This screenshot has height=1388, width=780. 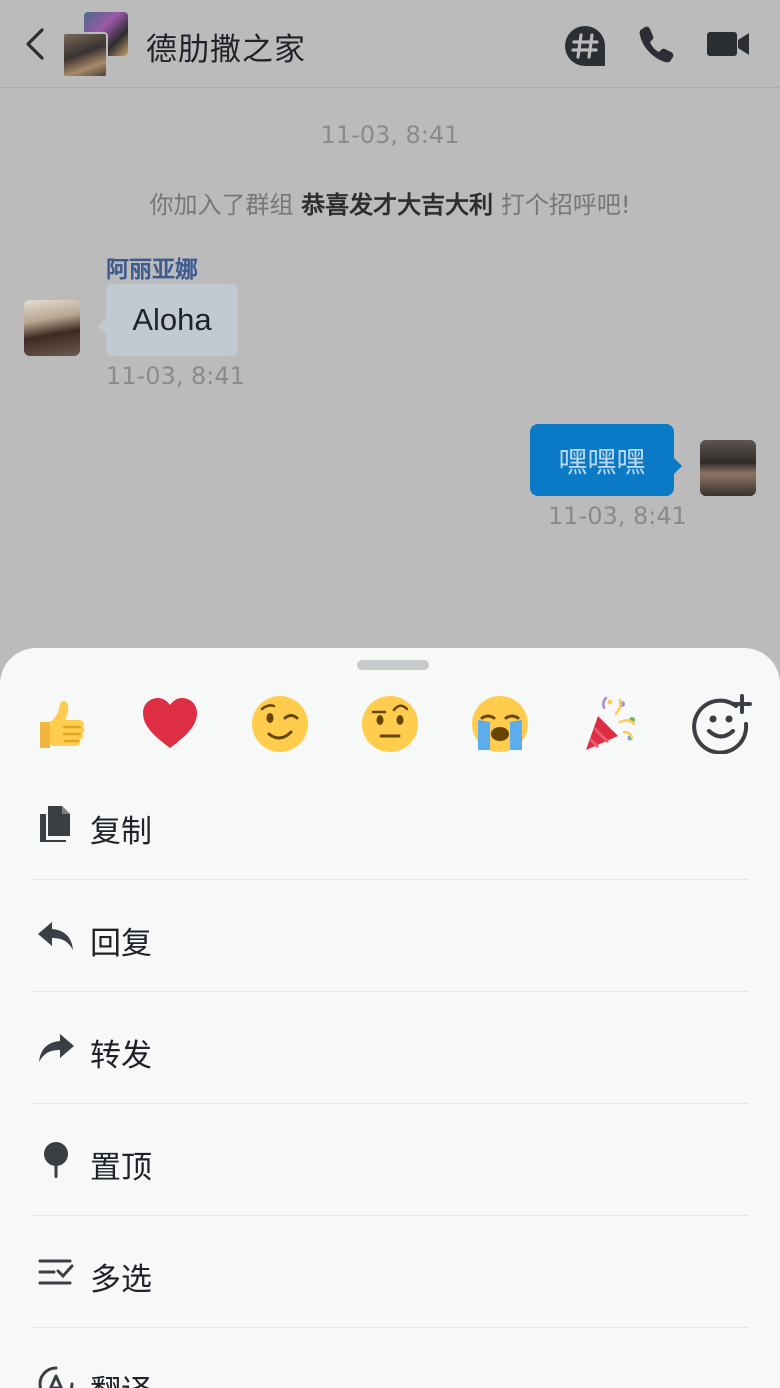 I want to click on menu-item-label: 复制, so click(x=121, y=832).